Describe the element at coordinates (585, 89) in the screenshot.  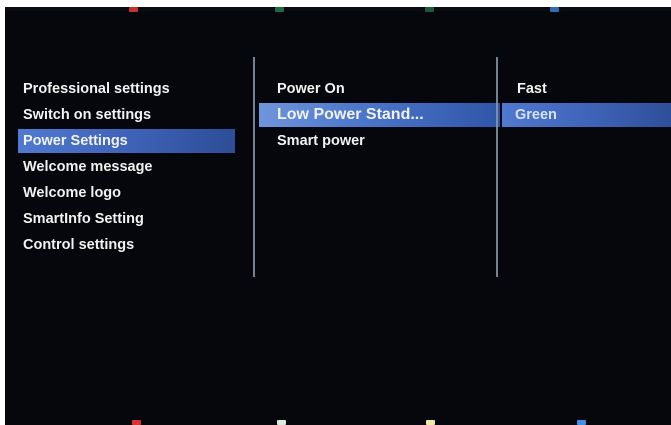
I see `option-fast: Fast` at that location.